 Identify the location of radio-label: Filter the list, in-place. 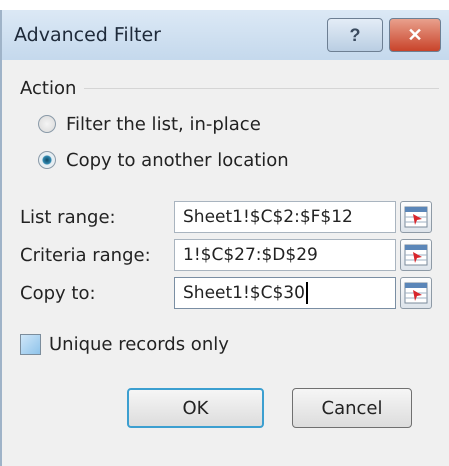
(163, 124).